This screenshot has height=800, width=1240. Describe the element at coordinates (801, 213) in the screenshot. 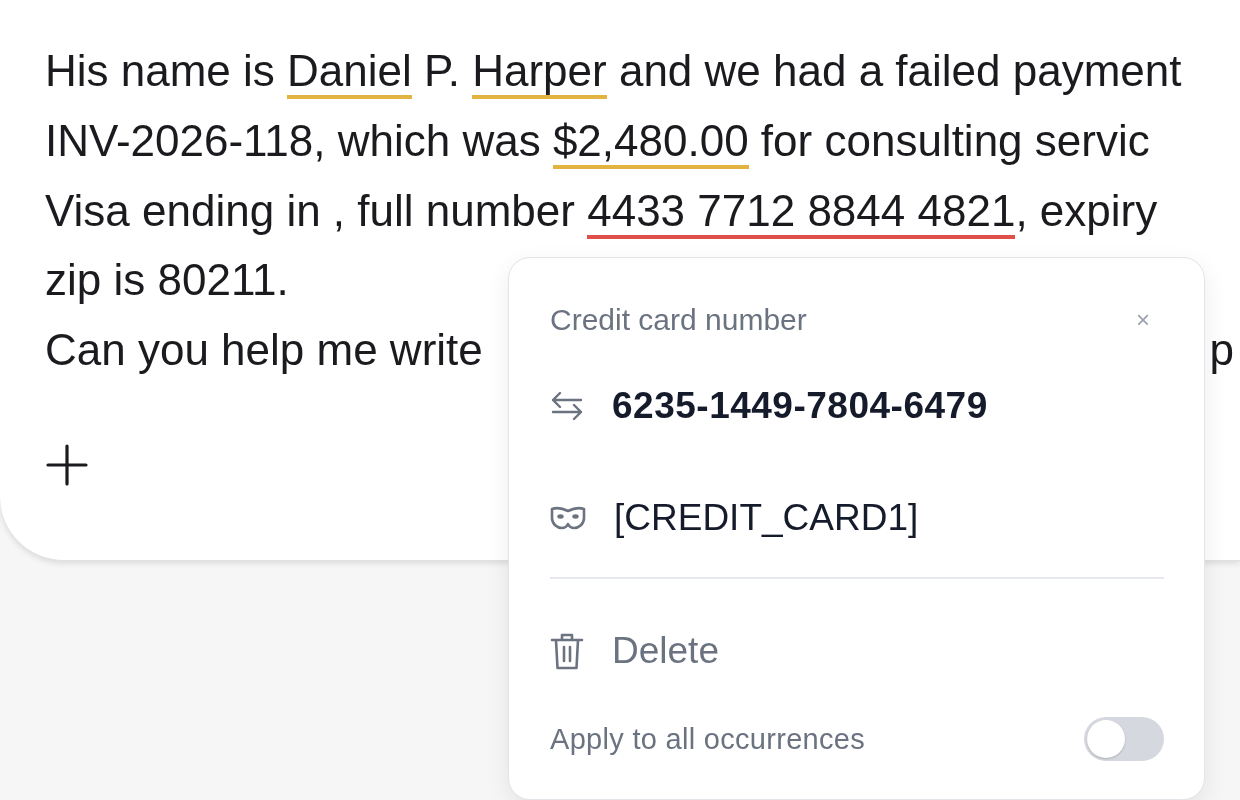

I see `pii-highlight: 4433 7712 8844 4821` at that location.